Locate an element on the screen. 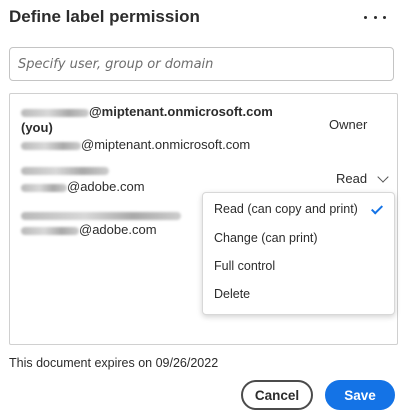  owner-role-label: Owner is located at coordinates (348, 124).